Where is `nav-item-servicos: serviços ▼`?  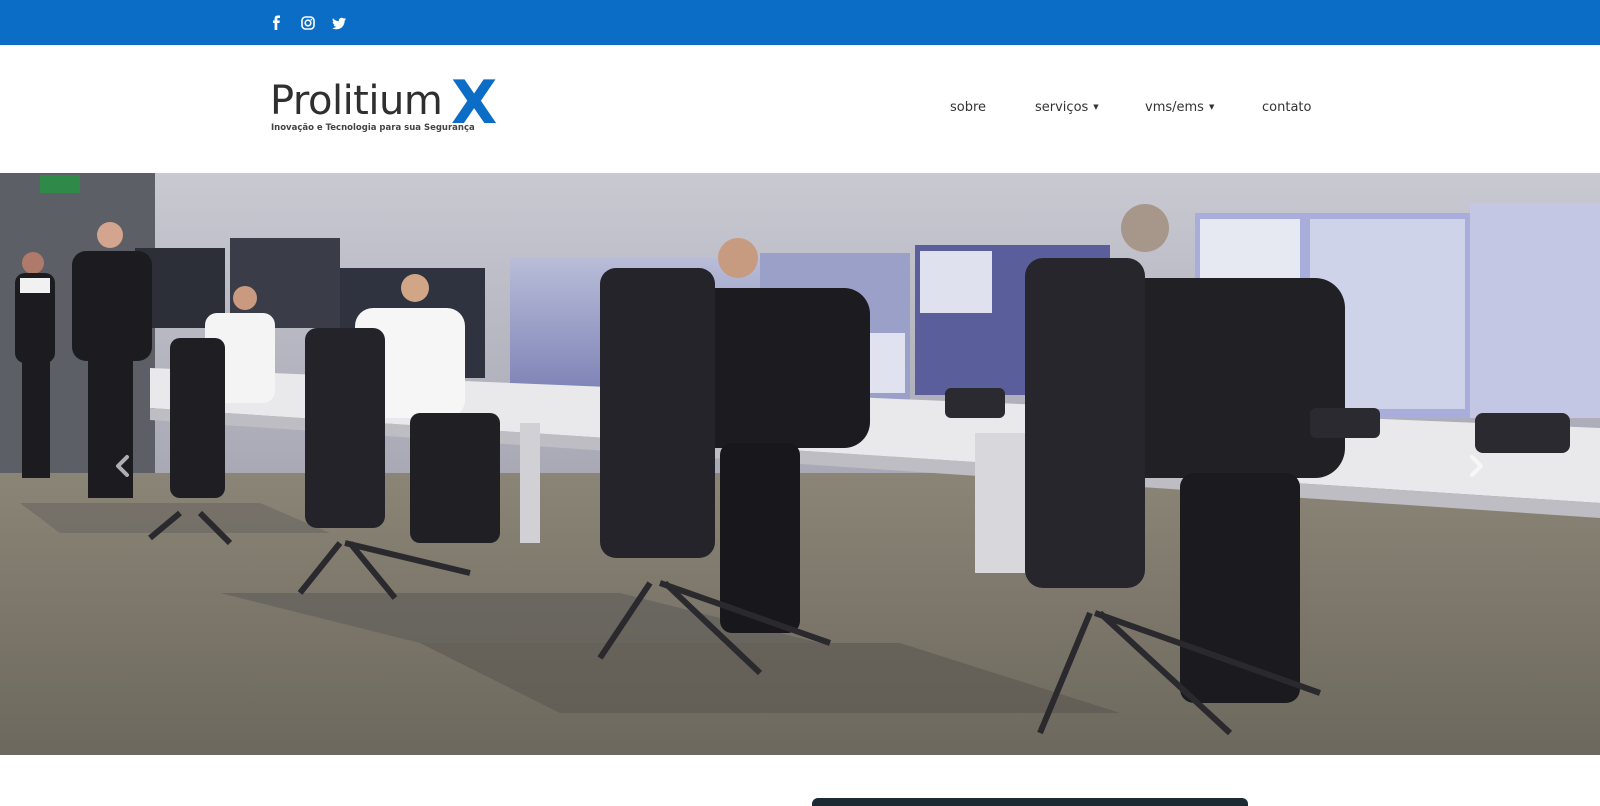 nav-item-servicos: serviços ▼ is located at coordinates (1067, 107).